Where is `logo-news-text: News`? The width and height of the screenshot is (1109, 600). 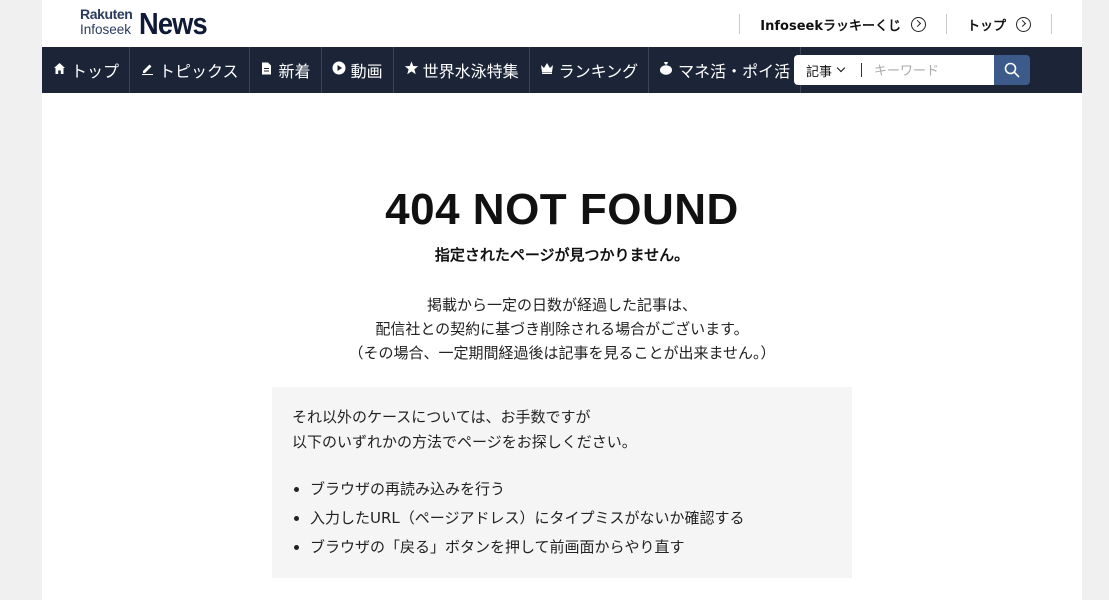 logo-news-text: News is located at coordinates (173, 23).